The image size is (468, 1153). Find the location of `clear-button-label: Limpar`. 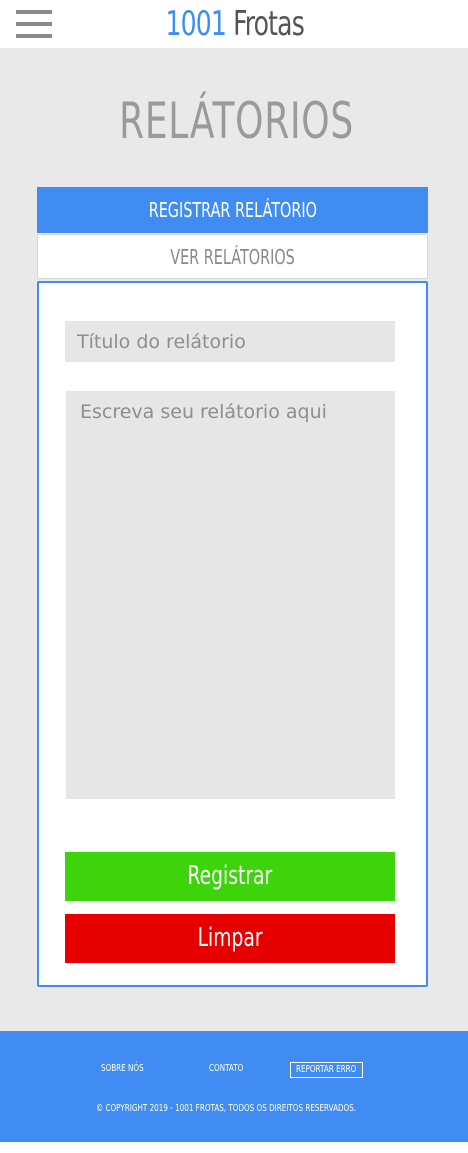

clear-button-label: Limpar is located at coordinates (230, 938).